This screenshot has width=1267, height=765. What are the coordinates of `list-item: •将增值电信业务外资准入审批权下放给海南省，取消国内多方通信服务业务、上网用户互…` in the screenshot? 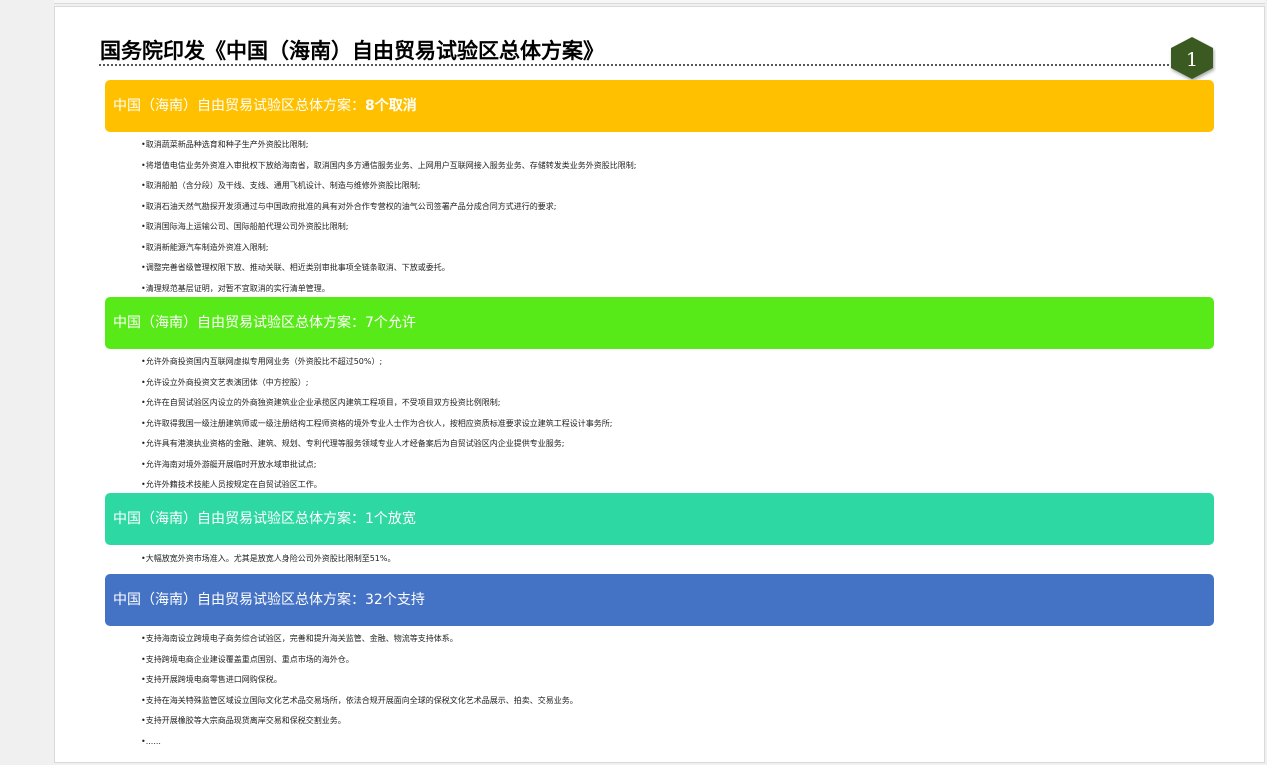 It's located at (389, 165).